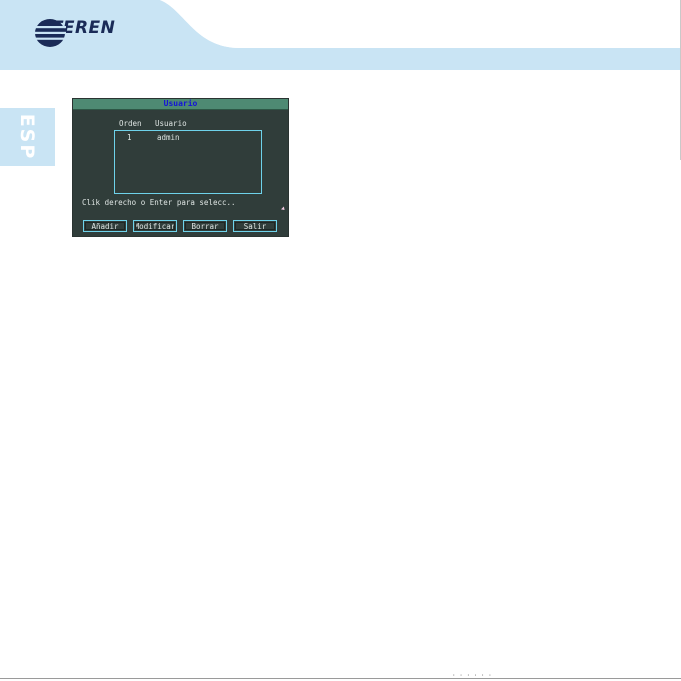 This screenshot has width=681, height=681. I want to click on column-header-user: Usuario, so click(171, 123).